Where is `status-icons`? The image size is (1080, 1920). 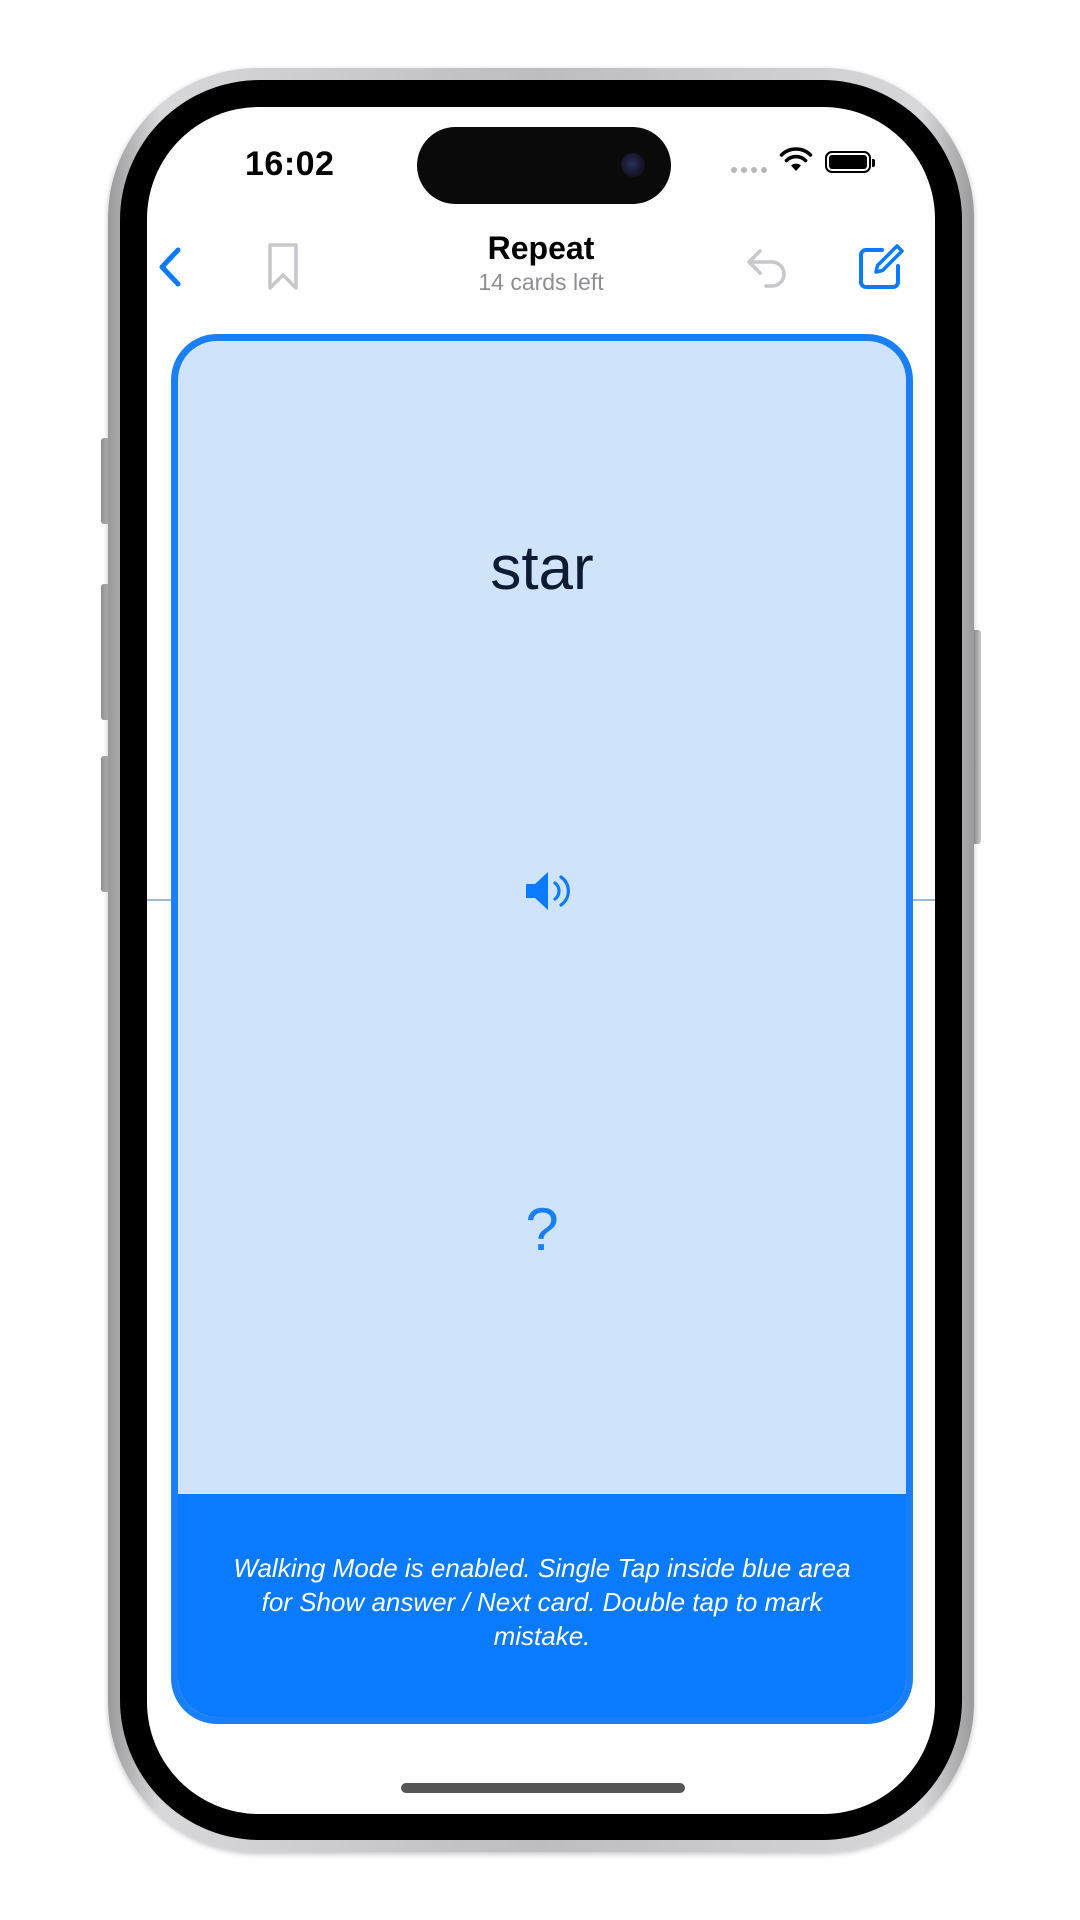
status-icons is located at coordinates (803, 162).